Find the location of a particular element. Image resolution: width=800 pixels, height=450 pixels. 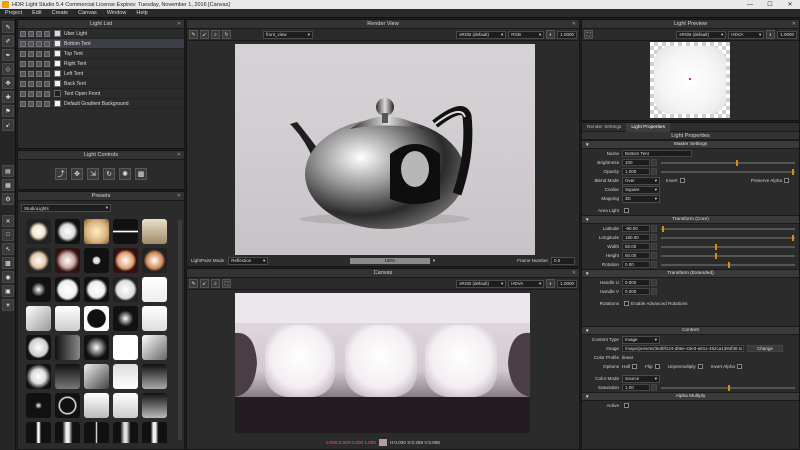

change-image-button: Change is located at coordinates (765, 348).